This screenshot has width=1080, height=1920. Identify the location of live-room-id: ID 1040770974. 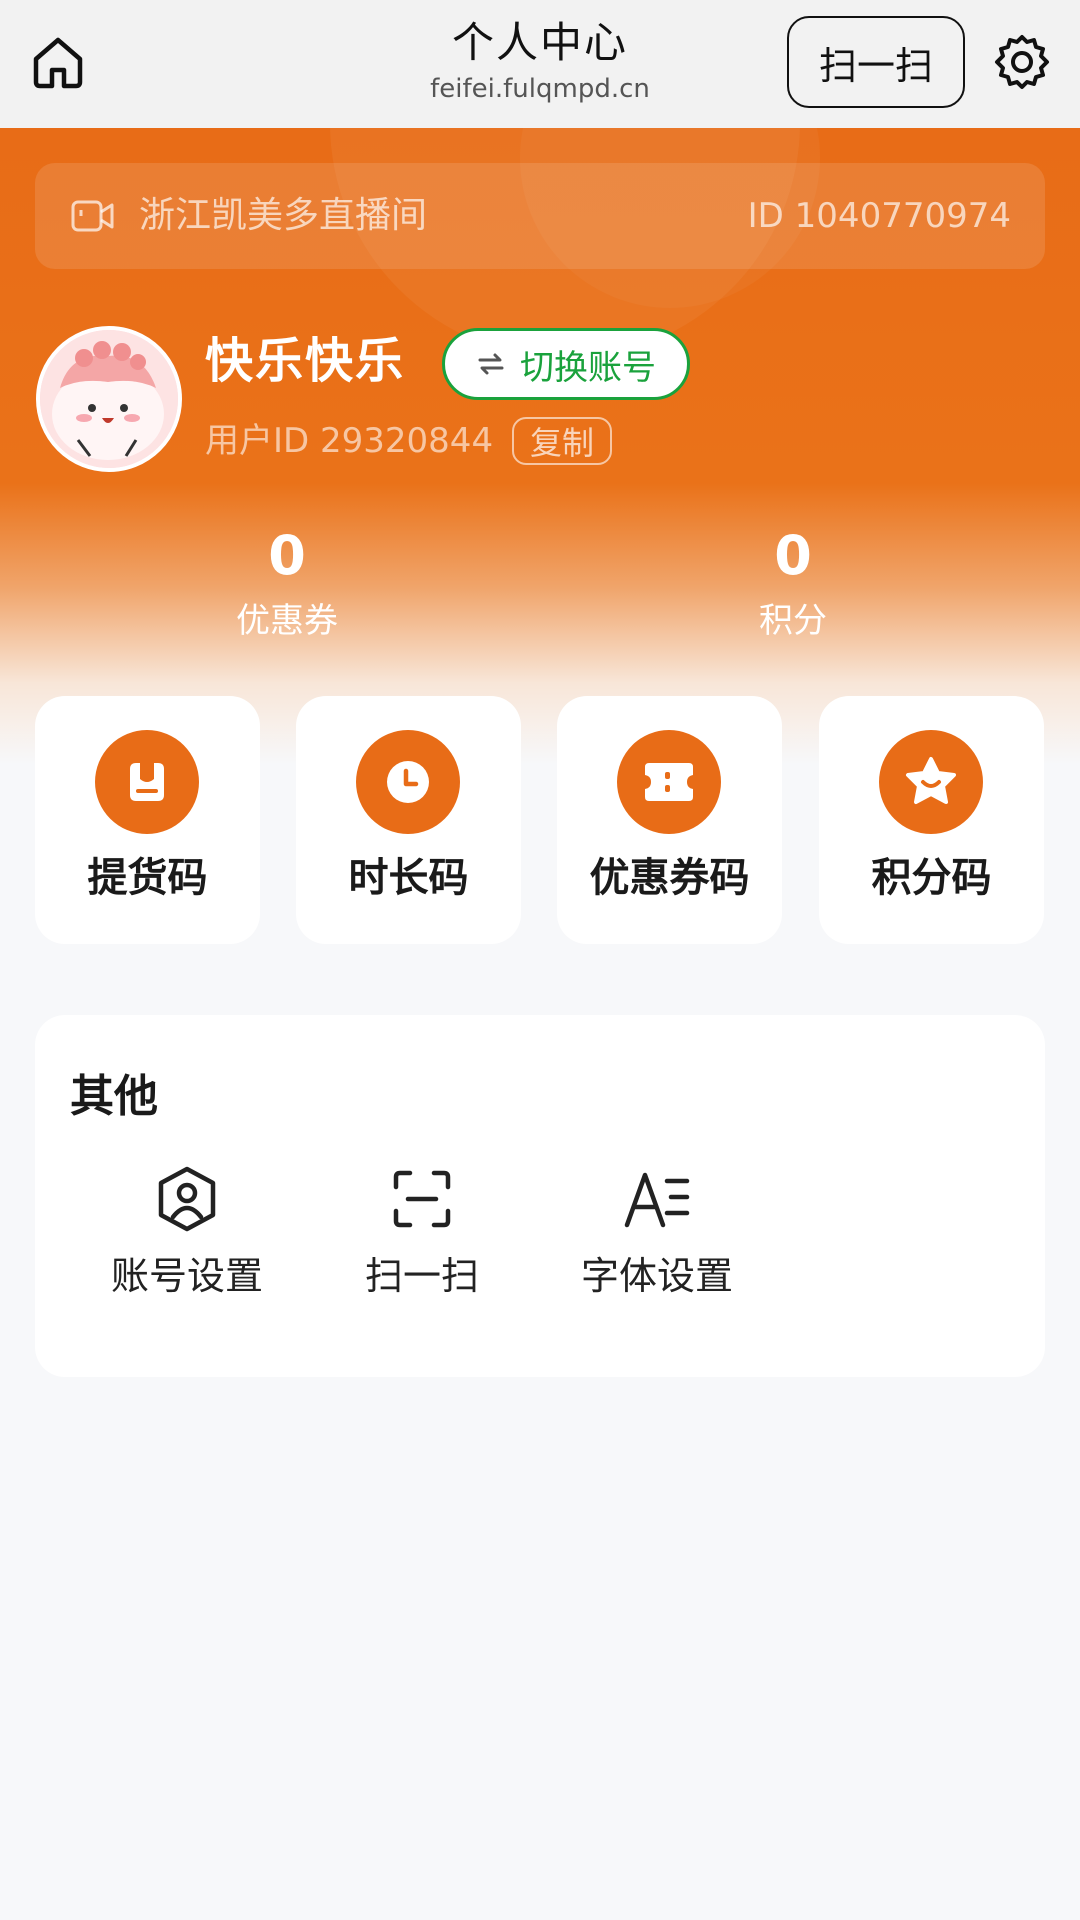
(879, 216).